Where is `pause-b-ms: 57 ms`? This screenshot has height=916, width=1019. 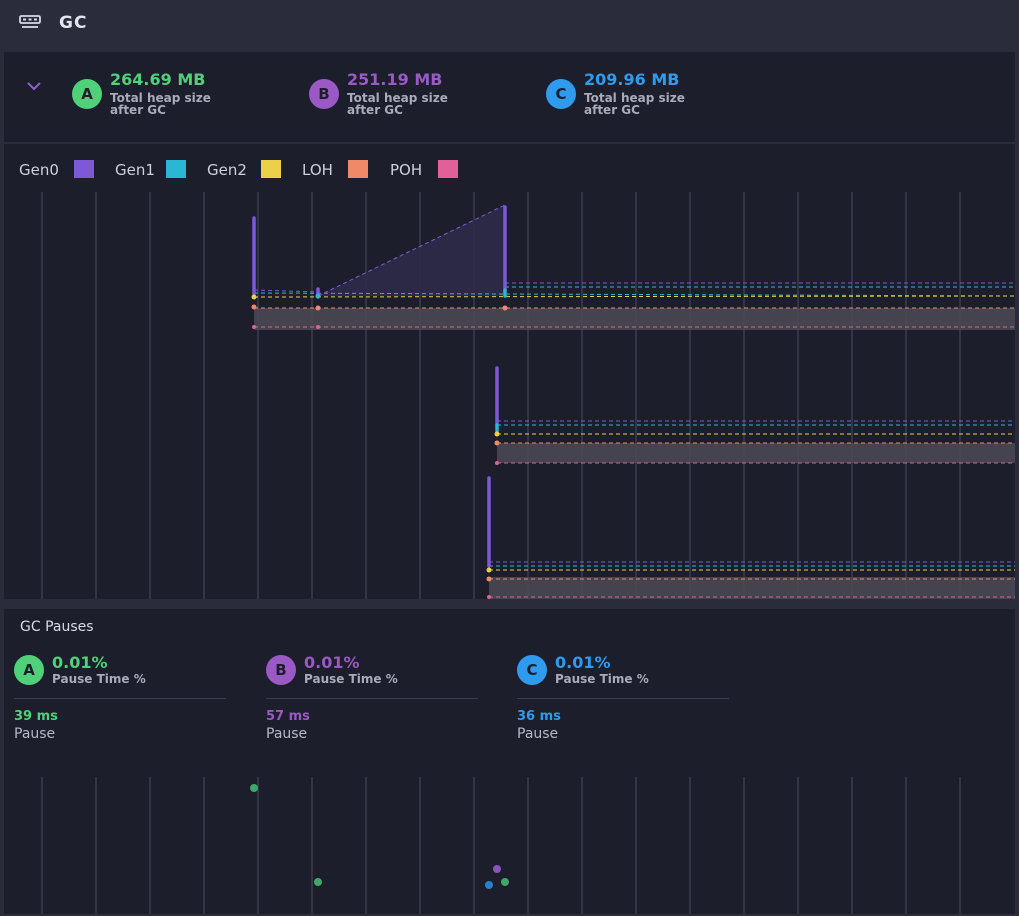
pause-b-ms: 57 ms is located at coordinates (288, 716).